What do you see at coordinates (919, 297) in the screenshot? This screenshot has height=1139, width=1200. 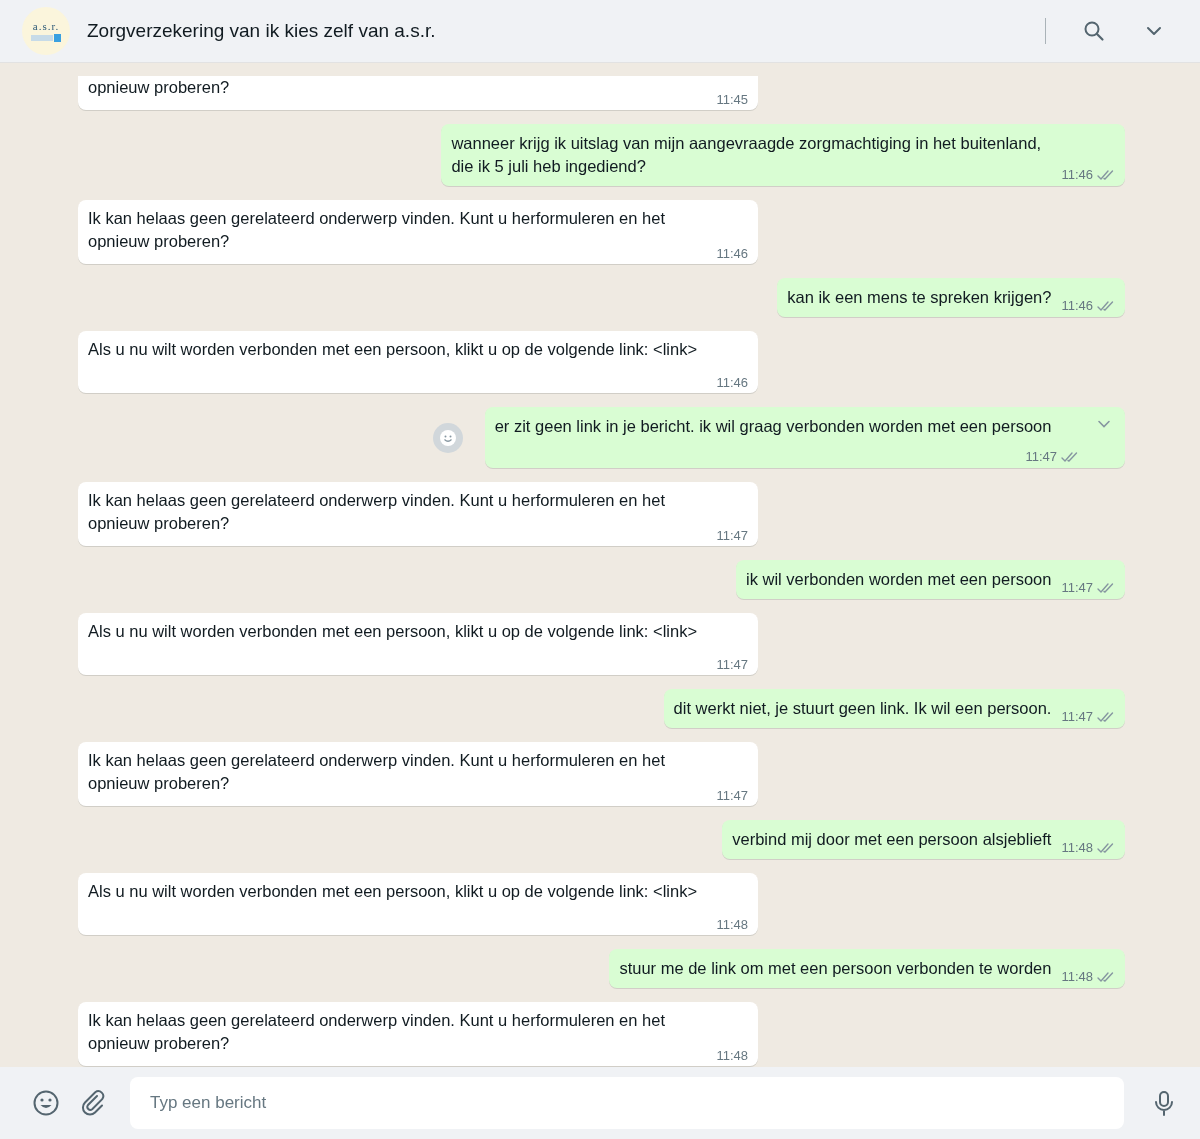 I see `message-text: kan ik een mens te spreken krijgen?` at bounding box center [919, 297].